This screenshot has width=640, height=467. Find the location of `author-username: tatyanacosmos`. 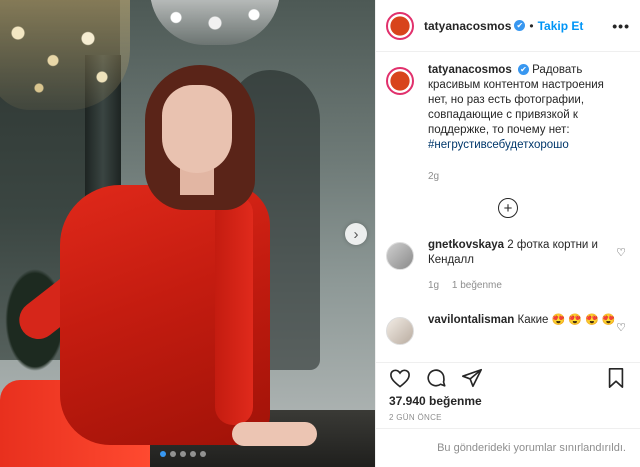

author-username: tatyanacosmos is located at coordinates (467, 26).